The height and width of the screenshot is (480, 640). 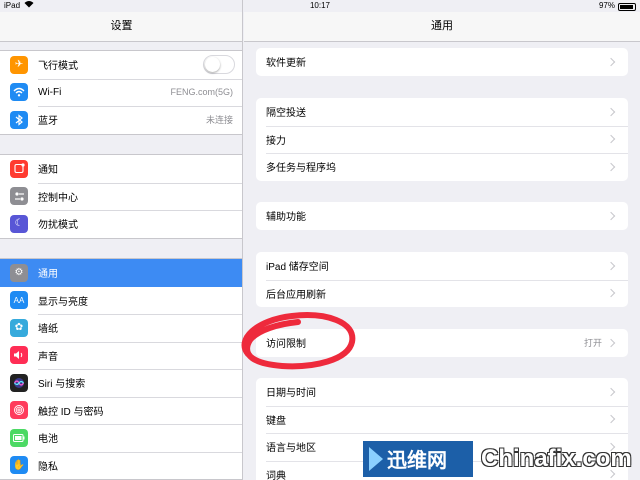 What do you see at coordinates (48, 122) in the screenshot?
I see `sidebar-item-label: 蓝牙` at bounding box center [48, 122].